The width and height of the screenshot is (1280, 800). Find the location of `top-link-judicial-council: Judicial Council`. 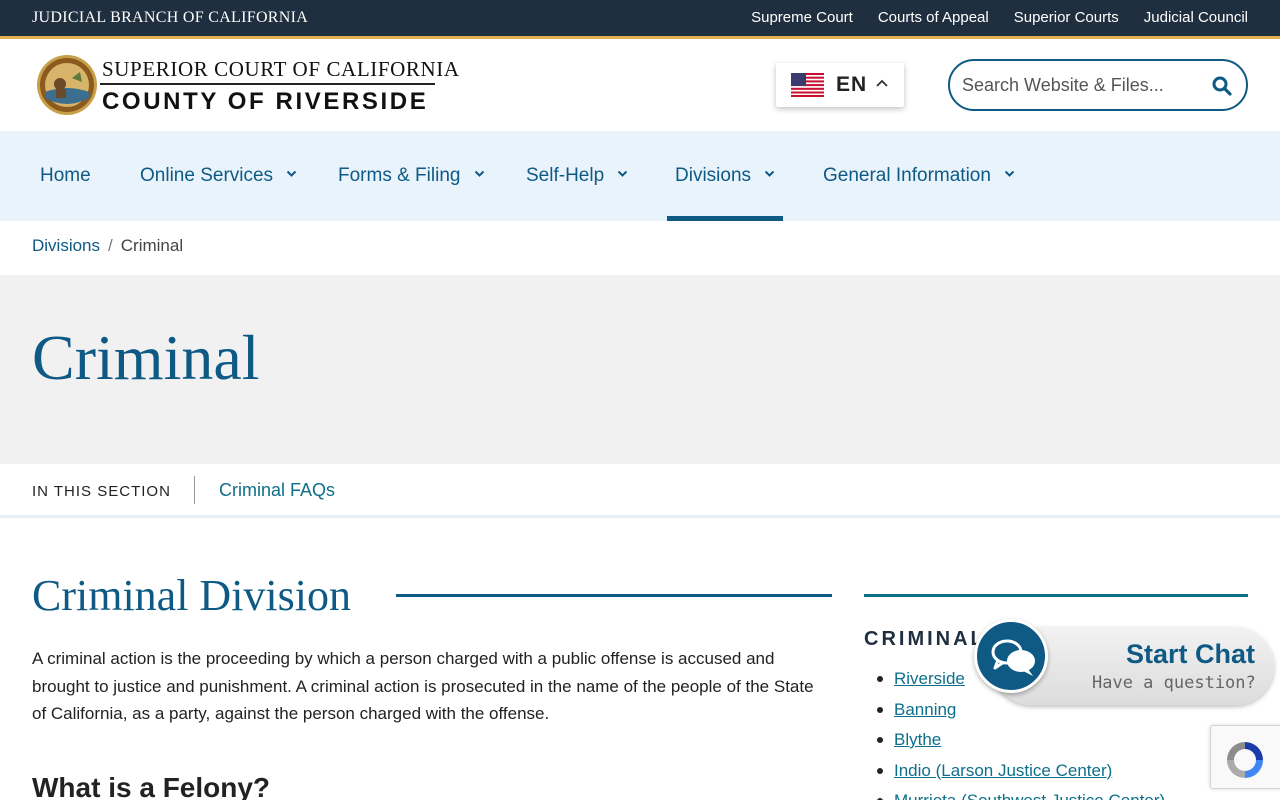

top-link-judicial-council: Judicial Council is located at coordinates (1196, 18).